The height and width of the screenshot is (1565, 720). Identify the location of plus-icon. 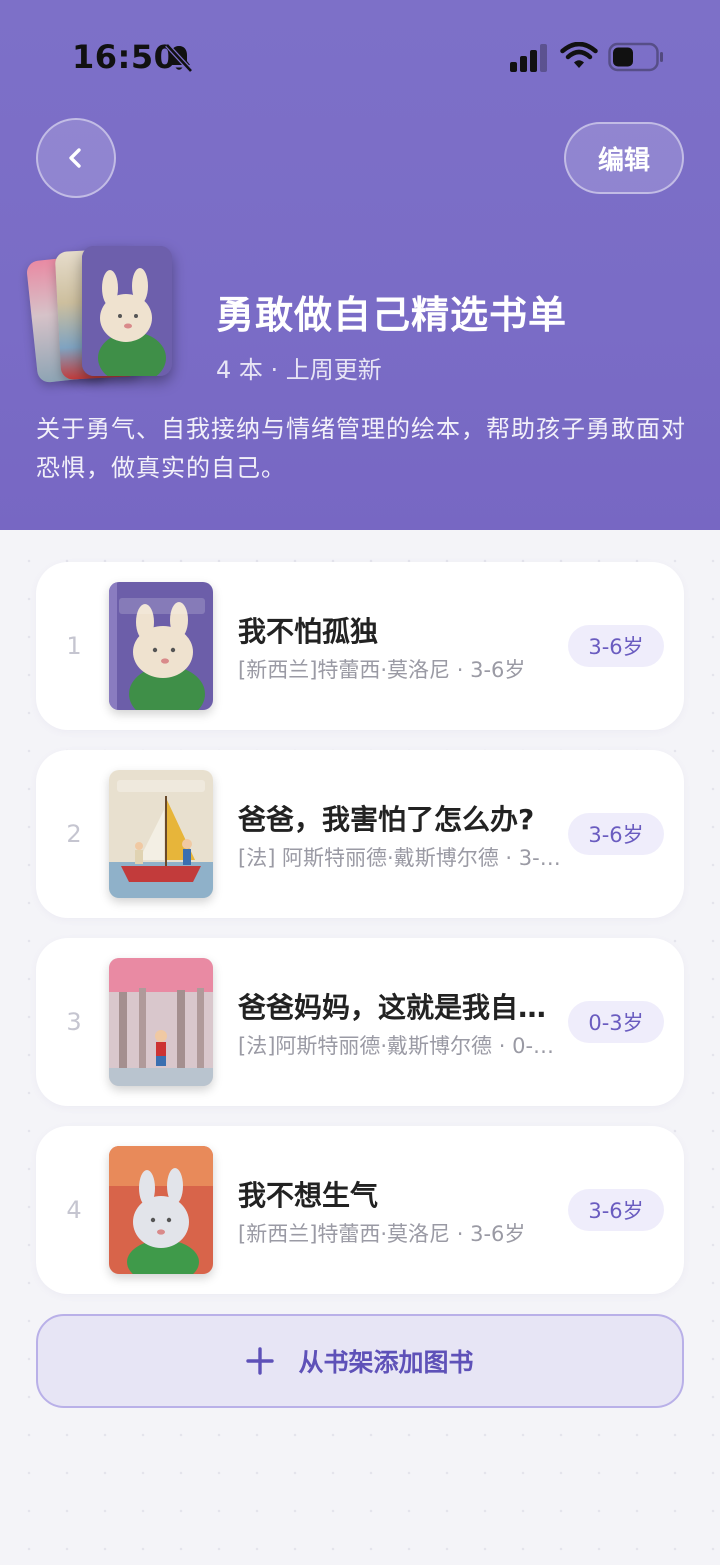
(260, 1361).